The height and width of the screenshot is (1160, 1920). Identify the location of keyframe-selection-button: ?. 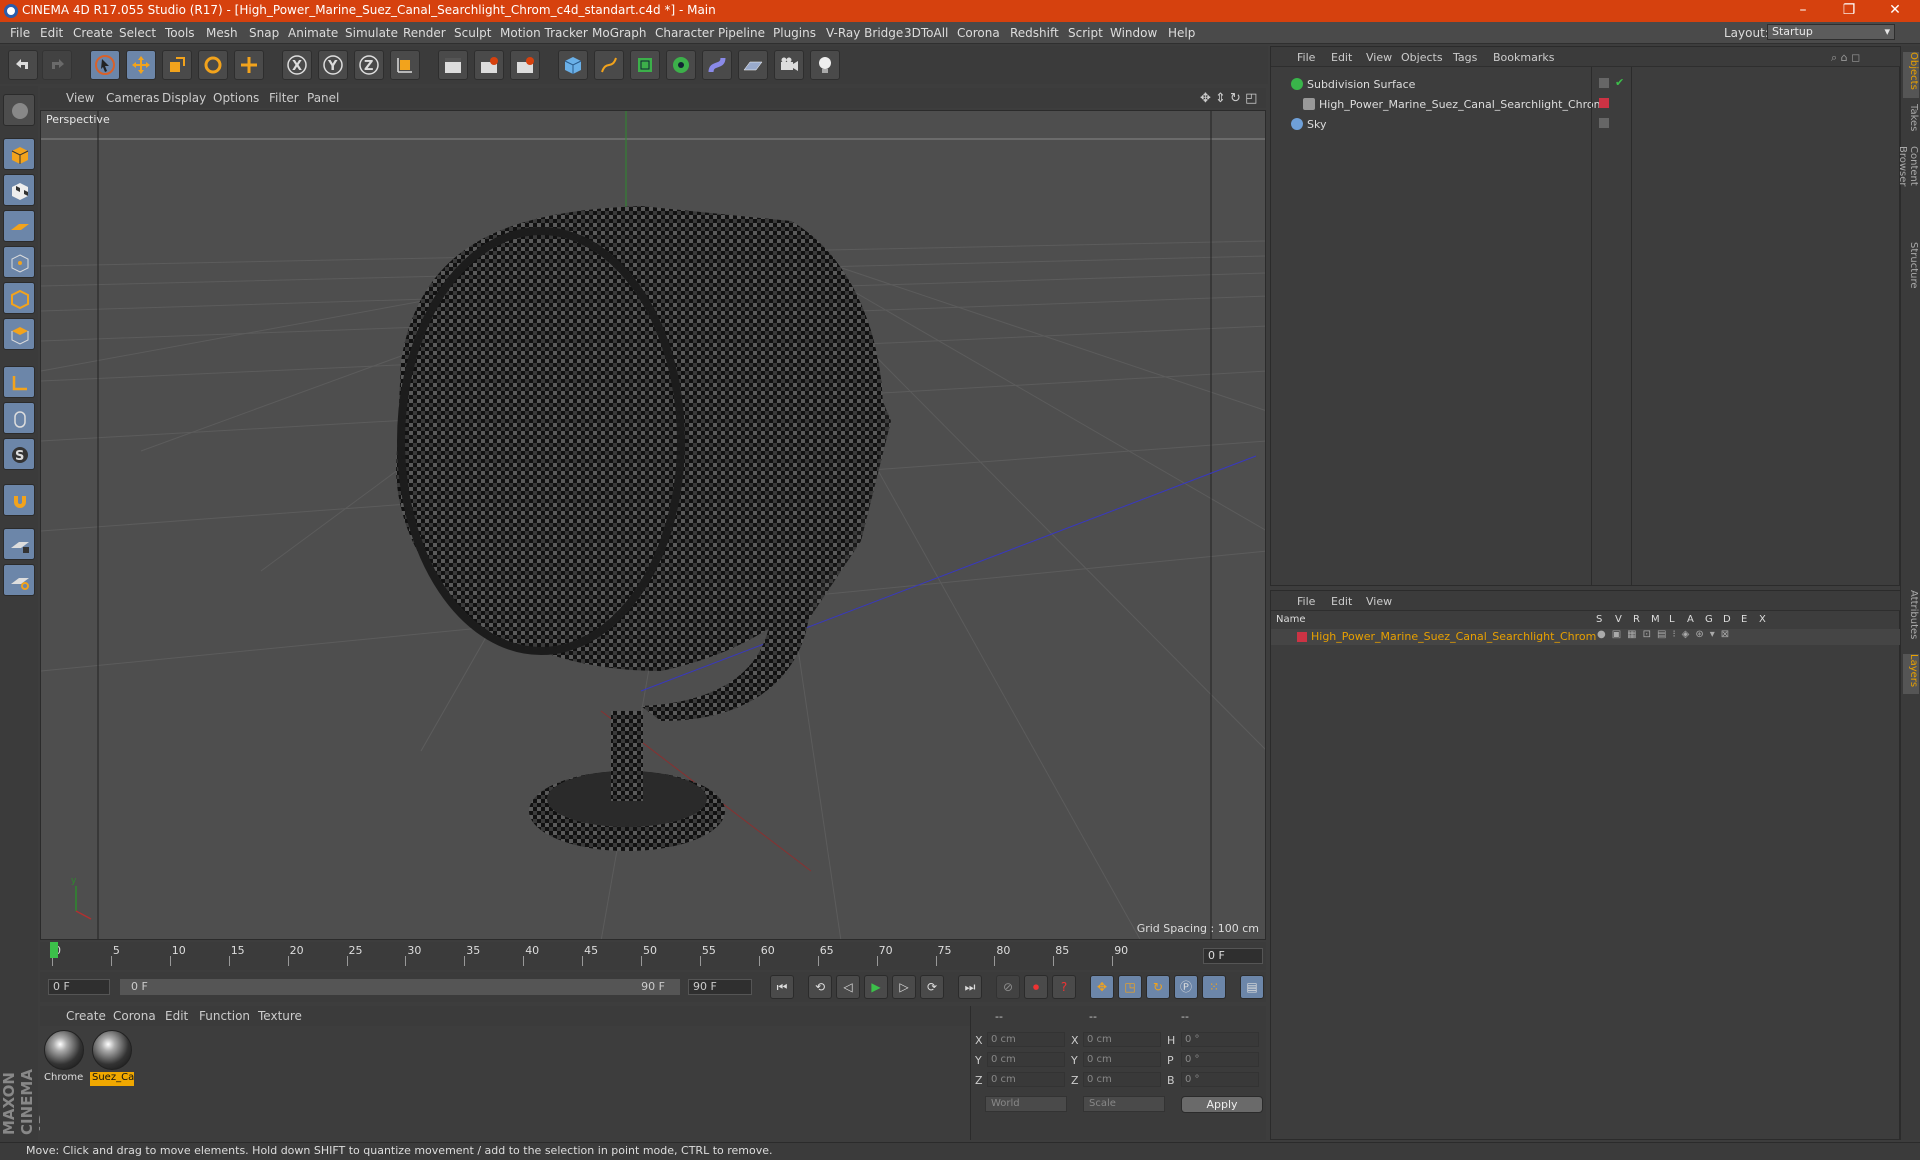
(1064, 987).